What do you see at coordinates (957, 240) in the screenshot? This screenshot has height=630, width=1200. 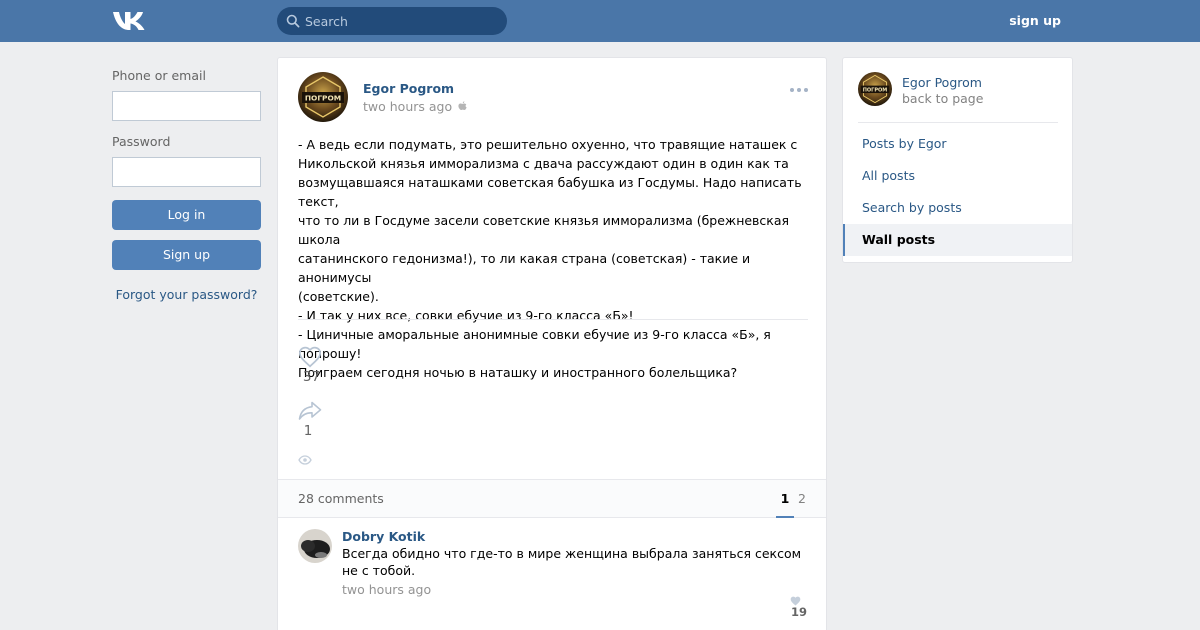 I see `sidebar-item-wall-posts: Wall posts` at bounding box center [957, 240].